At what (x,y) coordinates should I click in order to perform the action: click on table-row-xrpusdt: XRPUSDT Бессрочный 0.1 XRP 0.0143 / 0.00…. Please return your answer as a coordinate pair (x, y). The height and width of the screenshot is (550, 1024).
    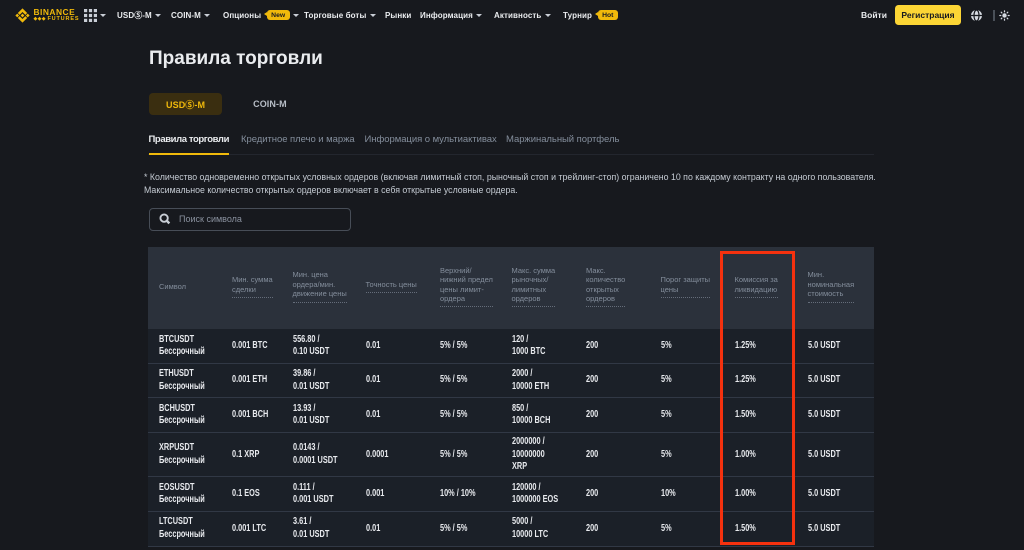
    Looking at the image, I should click on (511, 455).